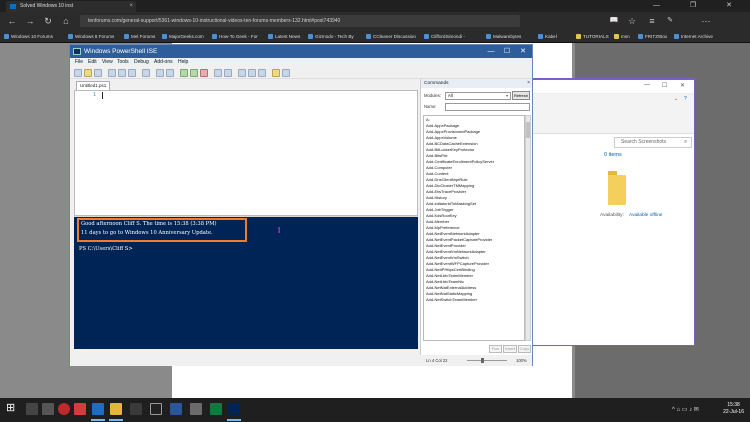  What do you see at coordinates (112, 73) in the screenshot?
I see `cut-icon` at bounding box center [112, 73].